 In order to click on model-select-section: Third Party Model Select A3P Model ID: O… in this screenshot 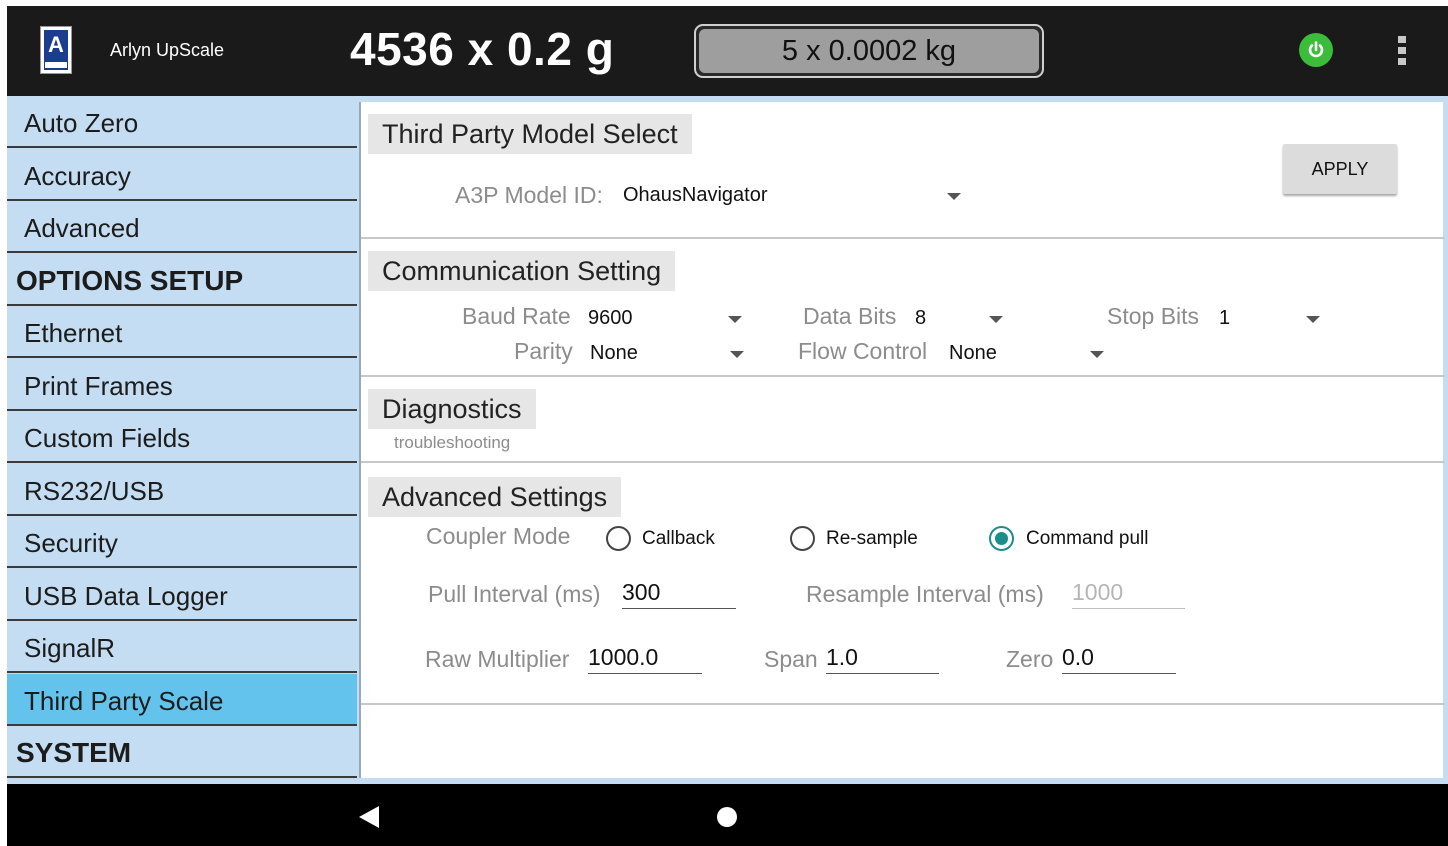, I will do `click(903, 170)`.